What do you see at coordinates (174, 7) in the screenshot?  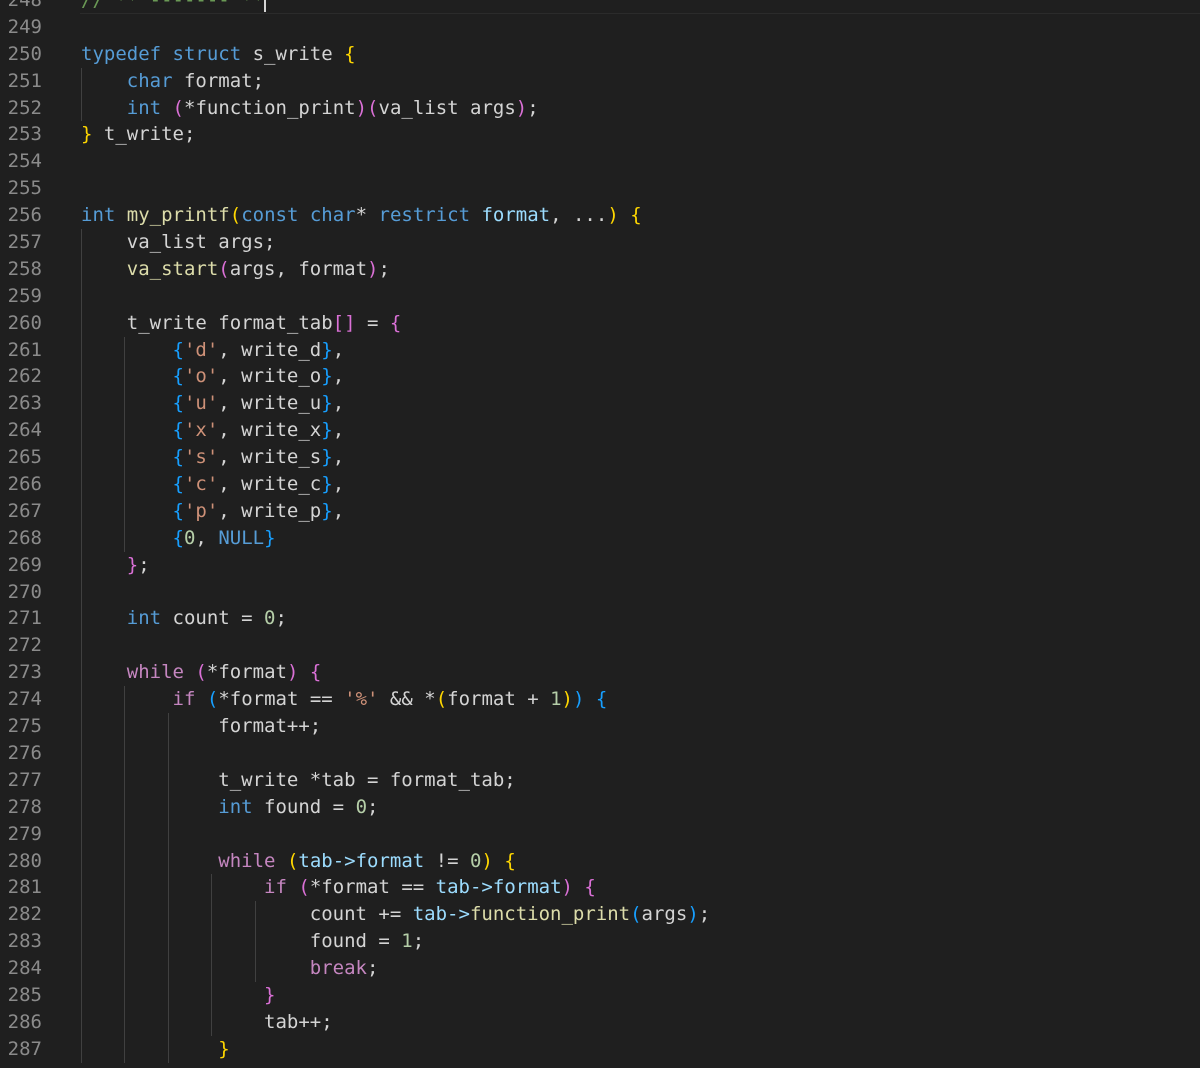 I see `line-code: // ** ------- **` at bounding box center [174, 7].